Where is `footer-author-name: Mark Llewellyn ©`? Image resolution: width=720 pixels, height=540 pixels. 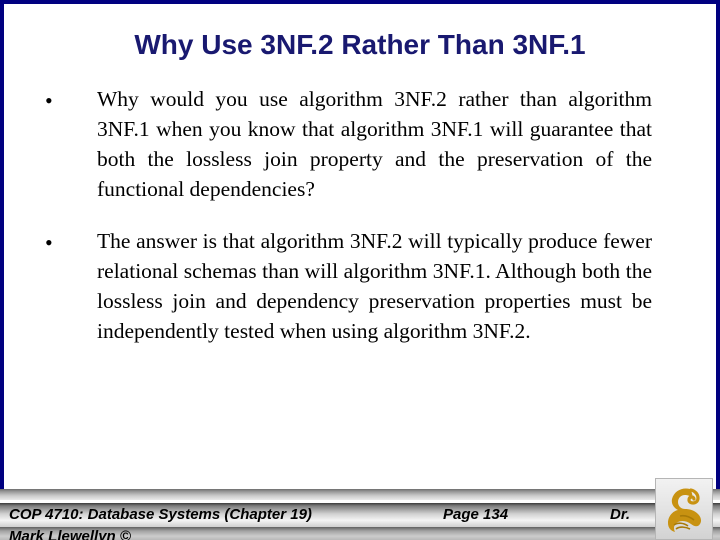 footer-author-name: Mark Llewellyn © is located at coordinates (70, 534).